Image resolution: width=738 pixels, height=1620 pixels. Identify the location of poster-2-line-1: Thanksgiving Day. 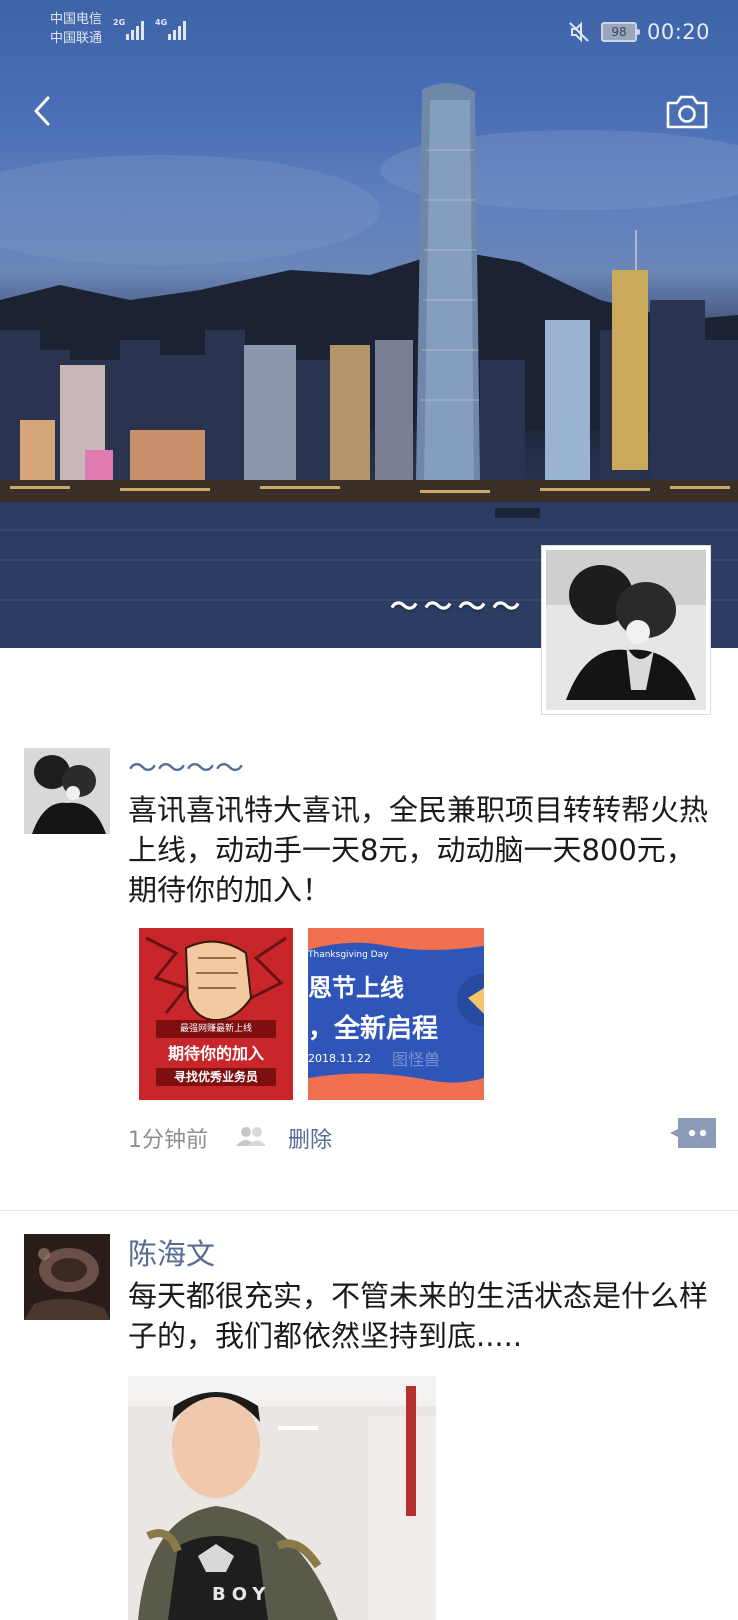
(348, 955).